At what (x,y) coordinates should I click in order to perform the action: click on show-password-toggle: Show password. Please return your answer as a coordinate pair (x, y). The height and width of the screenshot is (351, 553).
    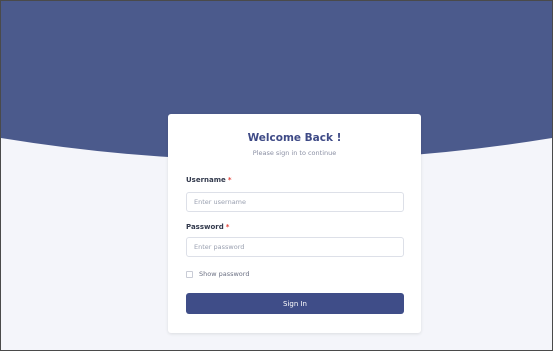
    Looking at the image, I should click on (217, 274).